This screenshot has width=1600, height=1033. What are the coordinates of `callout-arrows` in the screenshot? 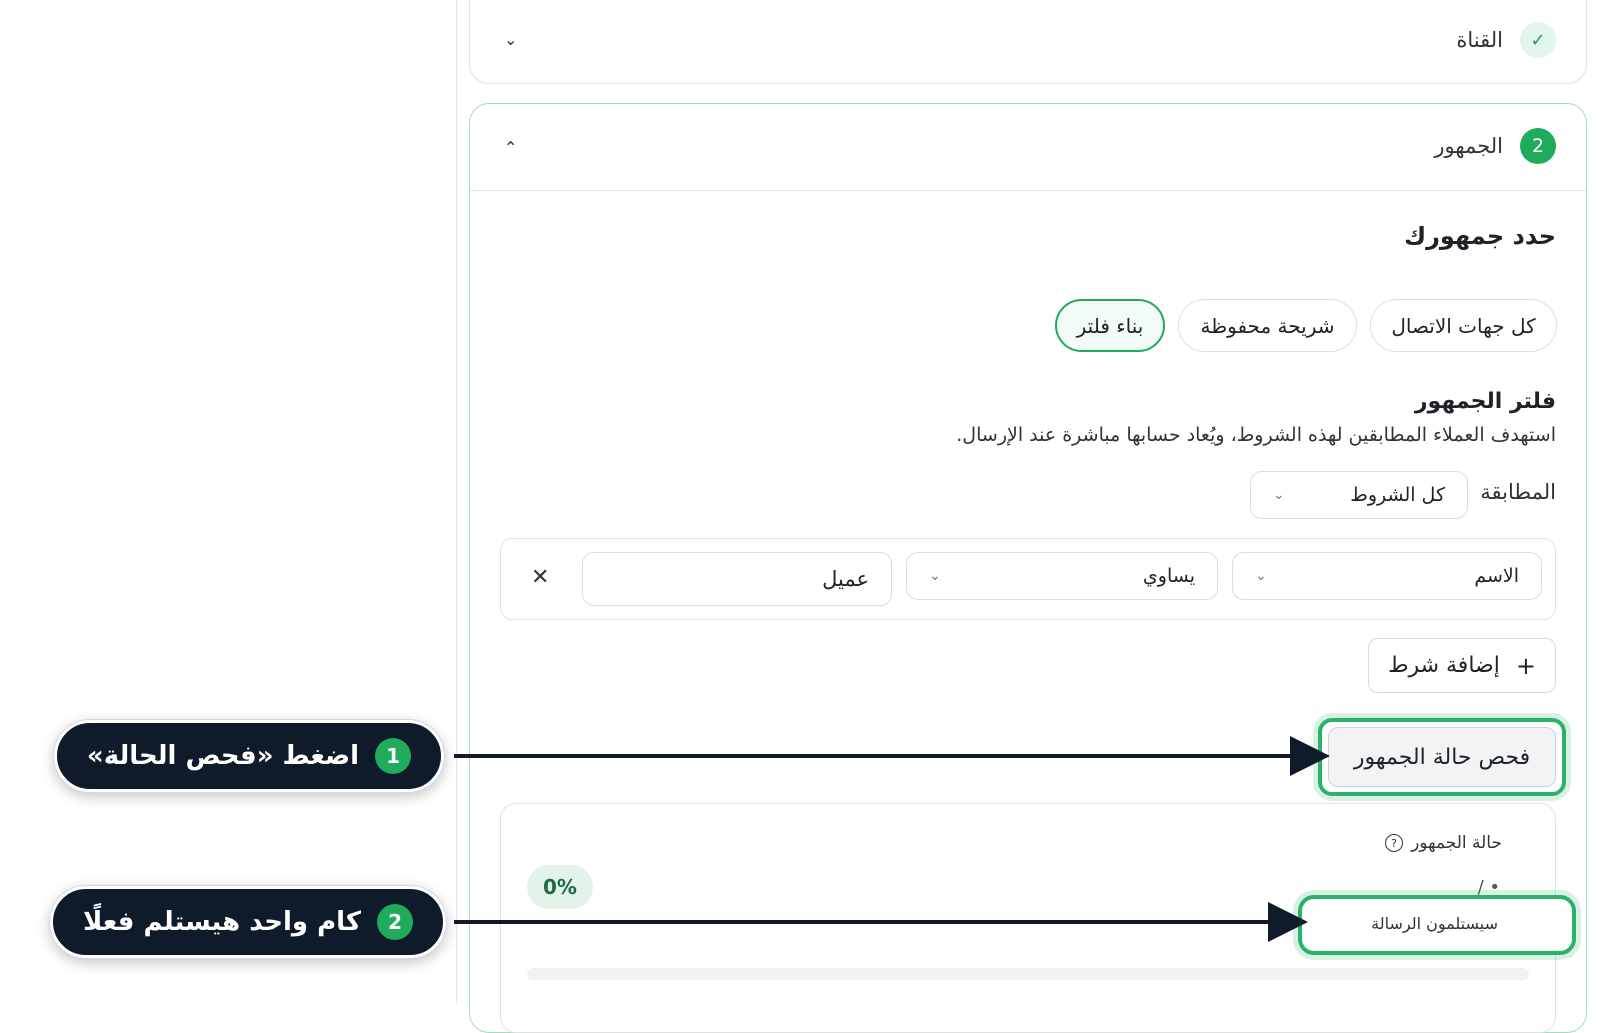 It's located at (892, 839).